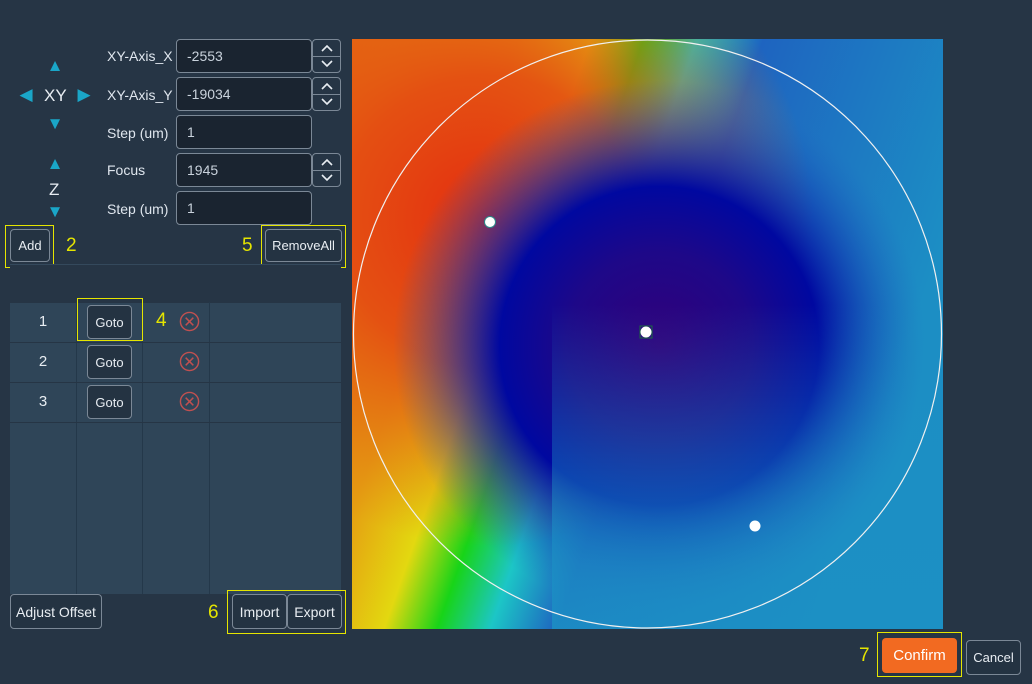 This screenshot has width=1032, height=684. I want to click on table-row: 1 Goto, so click(175, 322).